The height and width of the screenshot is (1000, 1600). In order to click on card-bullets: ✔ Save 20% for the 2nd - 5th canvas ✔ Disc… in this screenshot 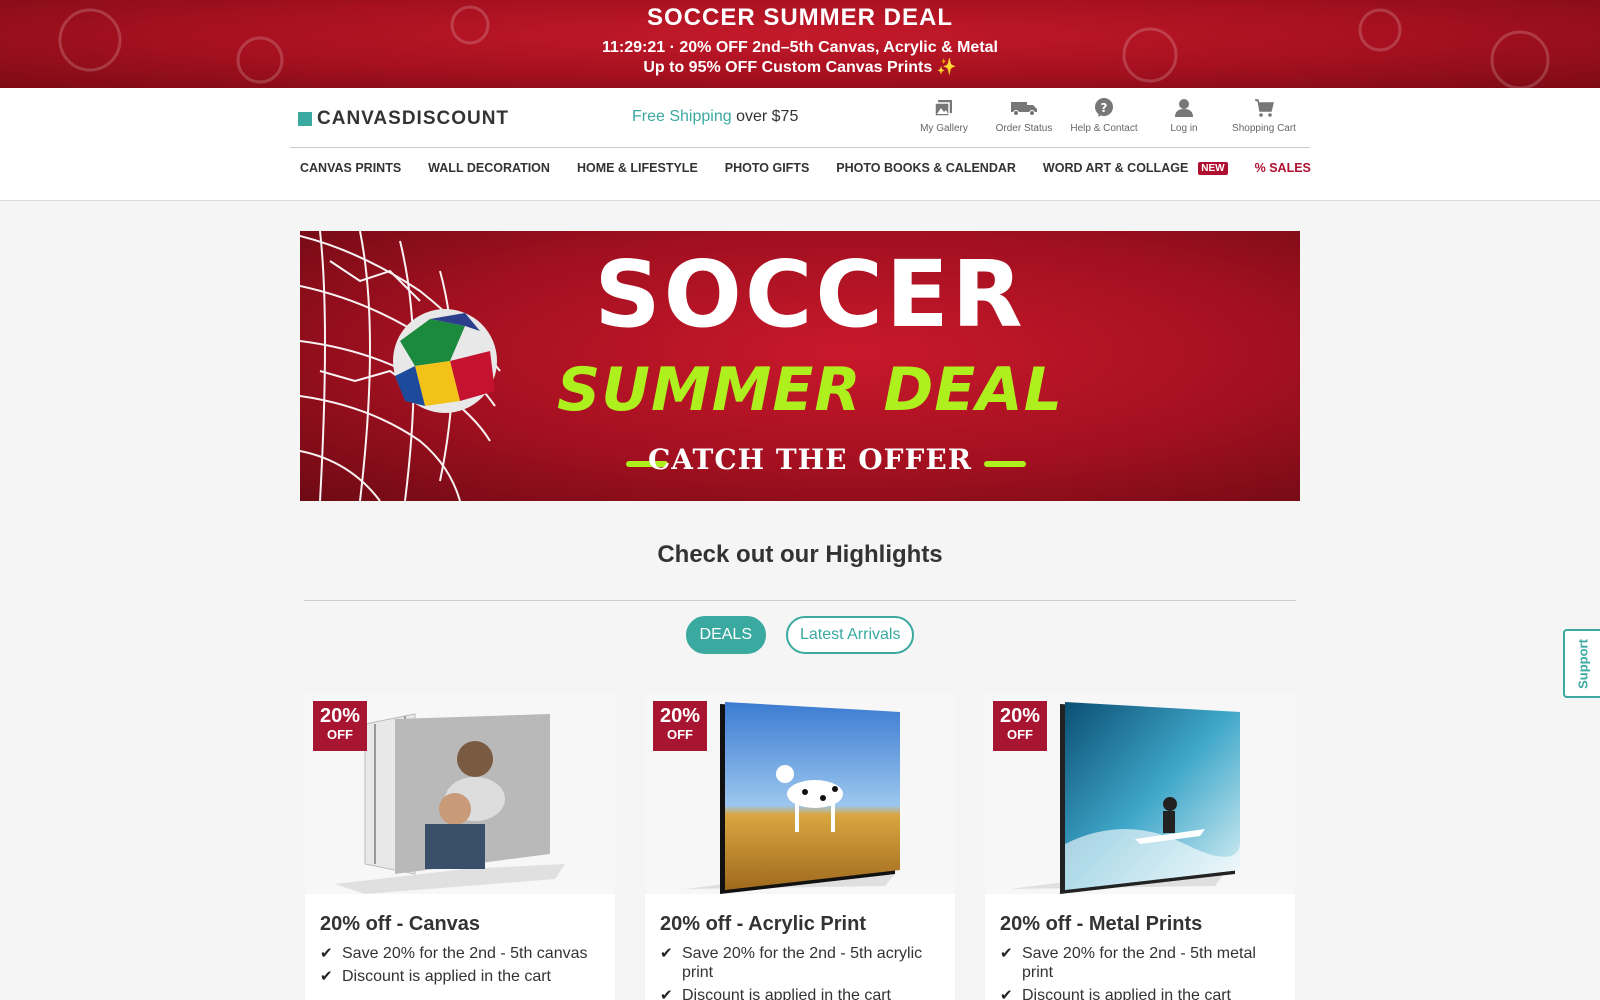, I will do `click(460, 967)`.